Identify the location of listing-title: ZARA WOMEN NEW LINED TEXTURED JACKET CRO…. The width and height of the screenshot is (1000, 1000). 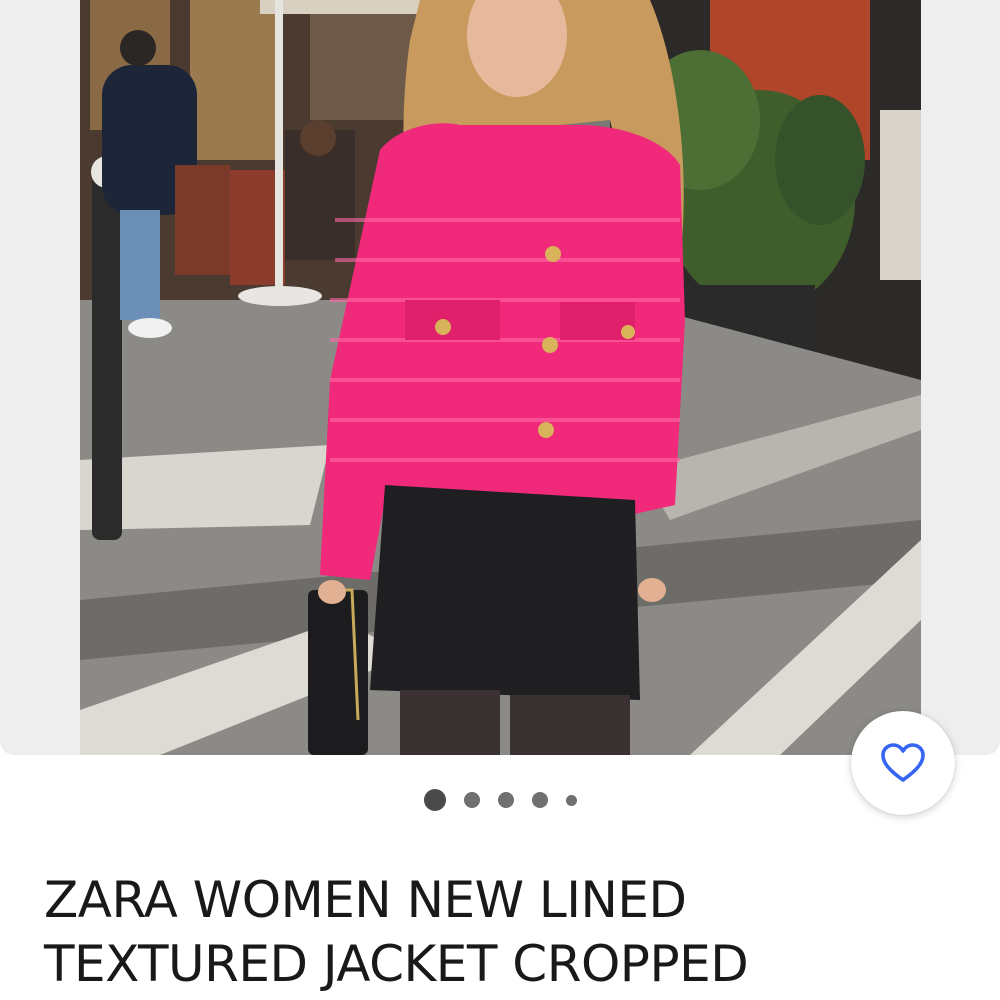
(396, 932).